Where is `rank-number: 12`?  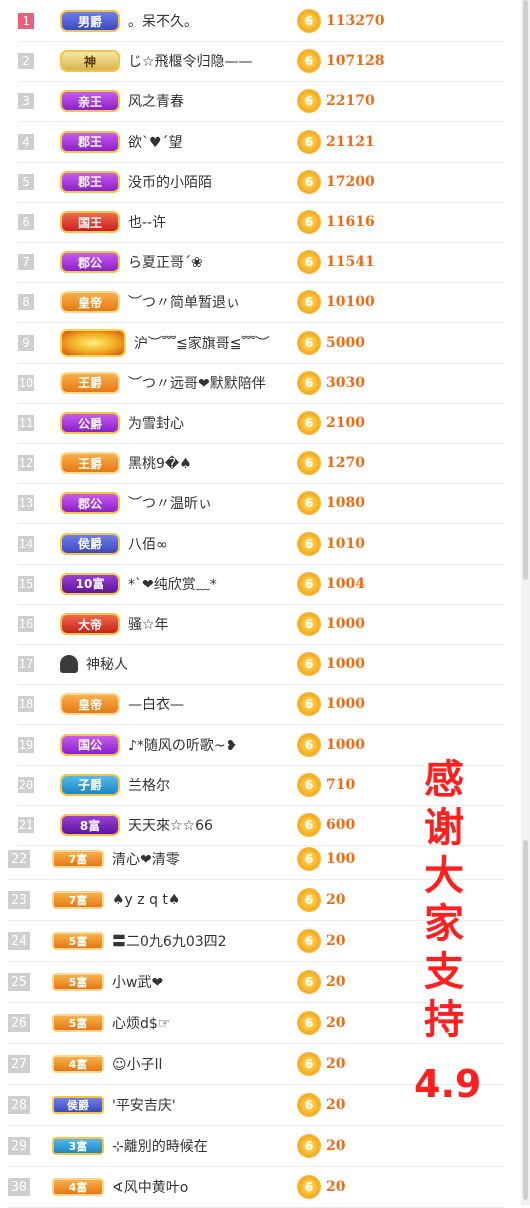
rank-number: 12 is located at coordinates (26, 463).